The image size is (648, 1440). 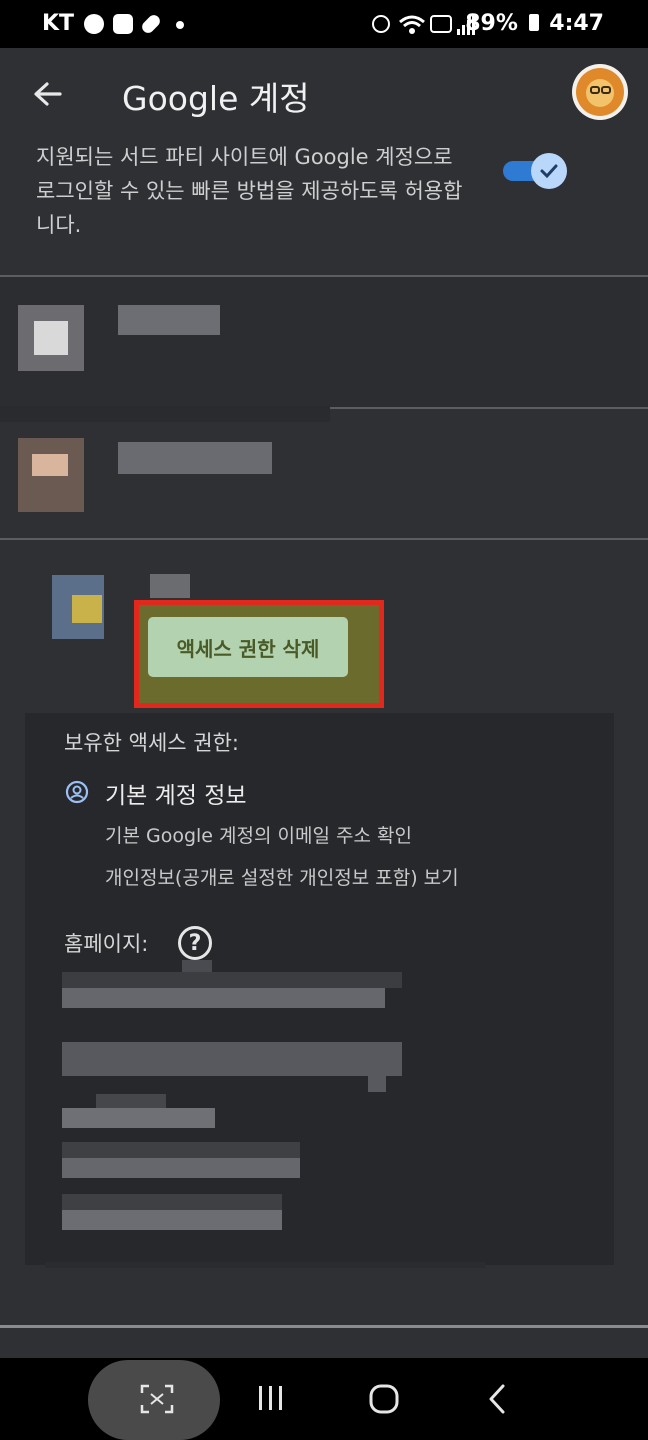 What do you see at coordinates (94, 24) in the screenshot?
I see `kakaotalk-icon` at bounding box center [94, 24].